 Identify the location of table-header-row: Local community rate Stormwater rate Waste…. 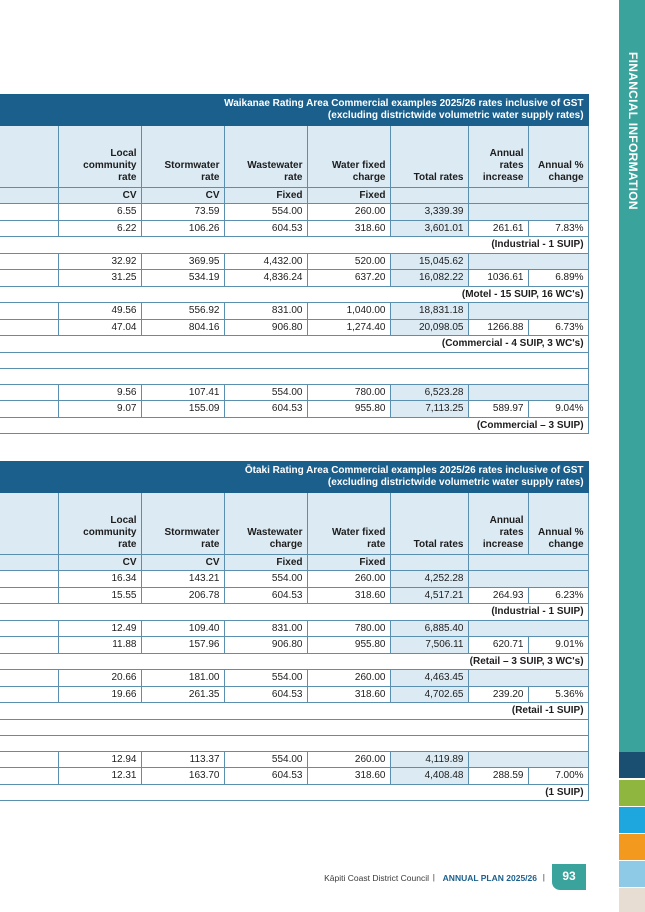
(294, 156).